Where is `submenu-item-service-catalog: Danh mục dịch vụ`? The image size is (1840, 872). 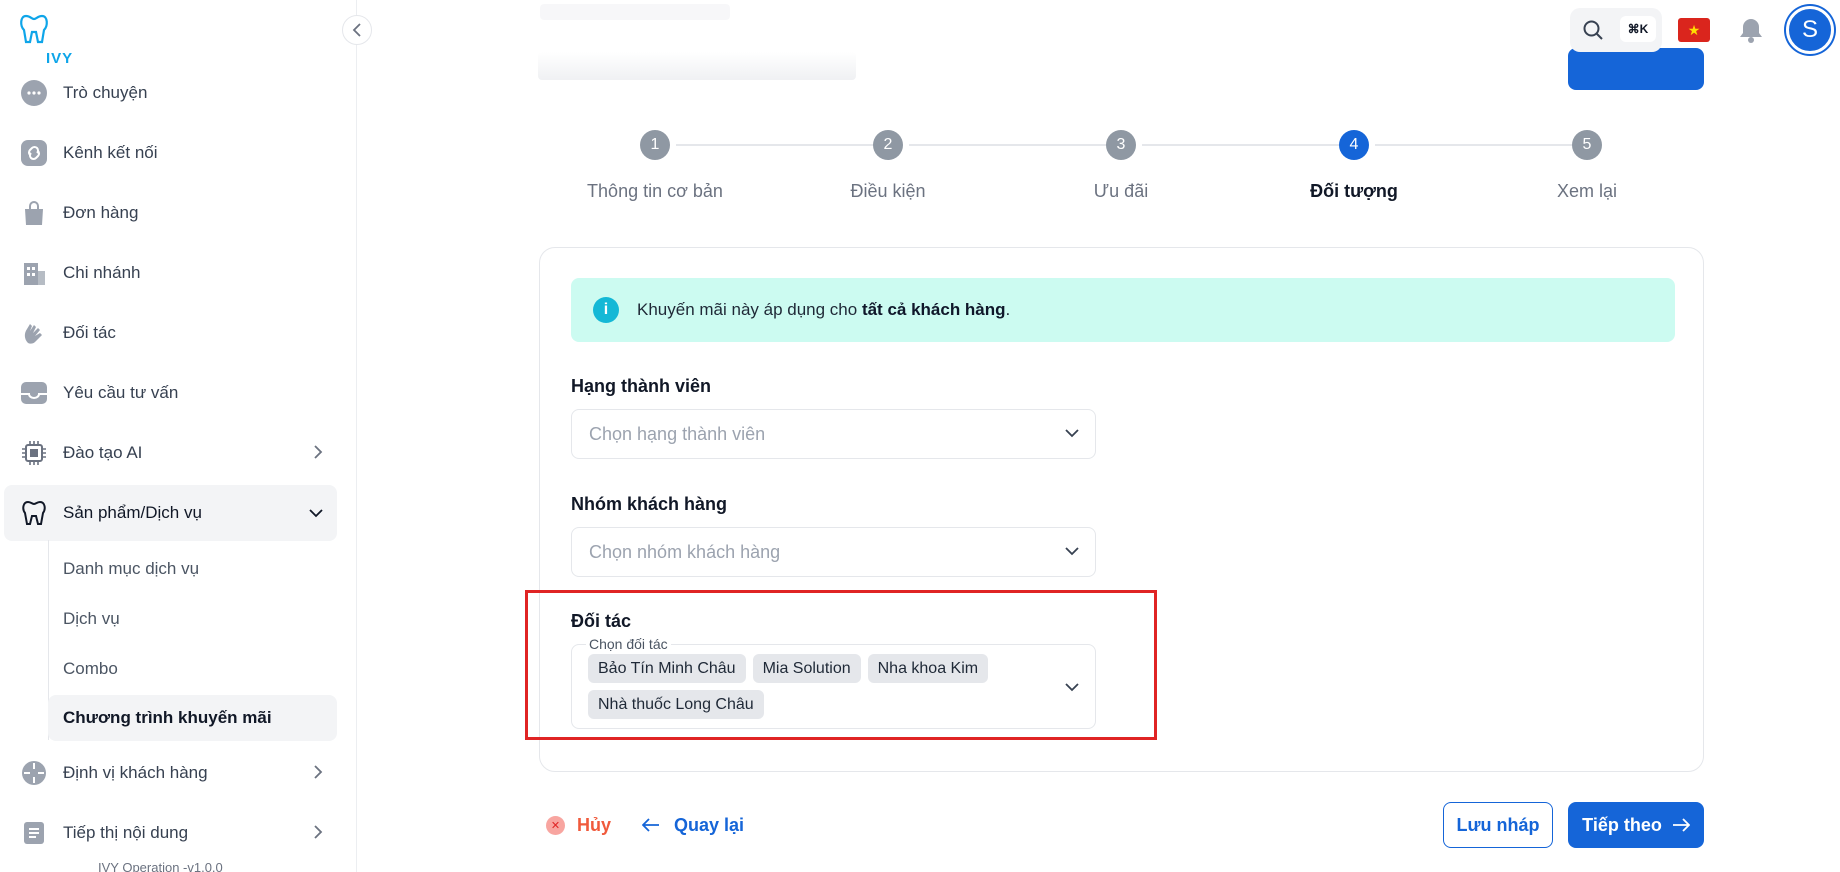
submenu-item-service-catalog: Danh mục dịch vụ is located at coordinates (192, 569).